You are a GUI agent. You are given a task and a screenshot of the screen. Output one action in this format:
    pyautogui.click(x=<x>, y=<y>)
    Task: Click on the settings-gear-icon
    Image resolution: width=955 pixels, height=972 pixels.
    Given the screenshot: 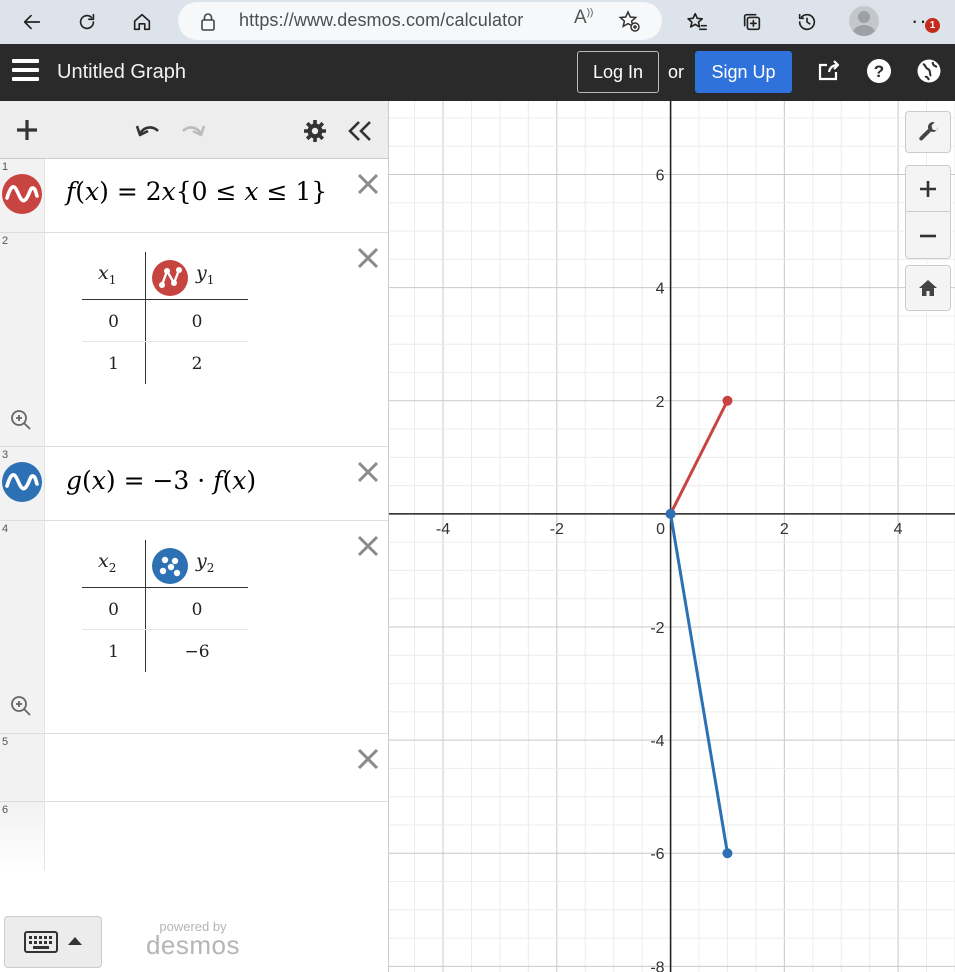 What is the action you would take?
    pyautogui.click(x=315, y=131)
    